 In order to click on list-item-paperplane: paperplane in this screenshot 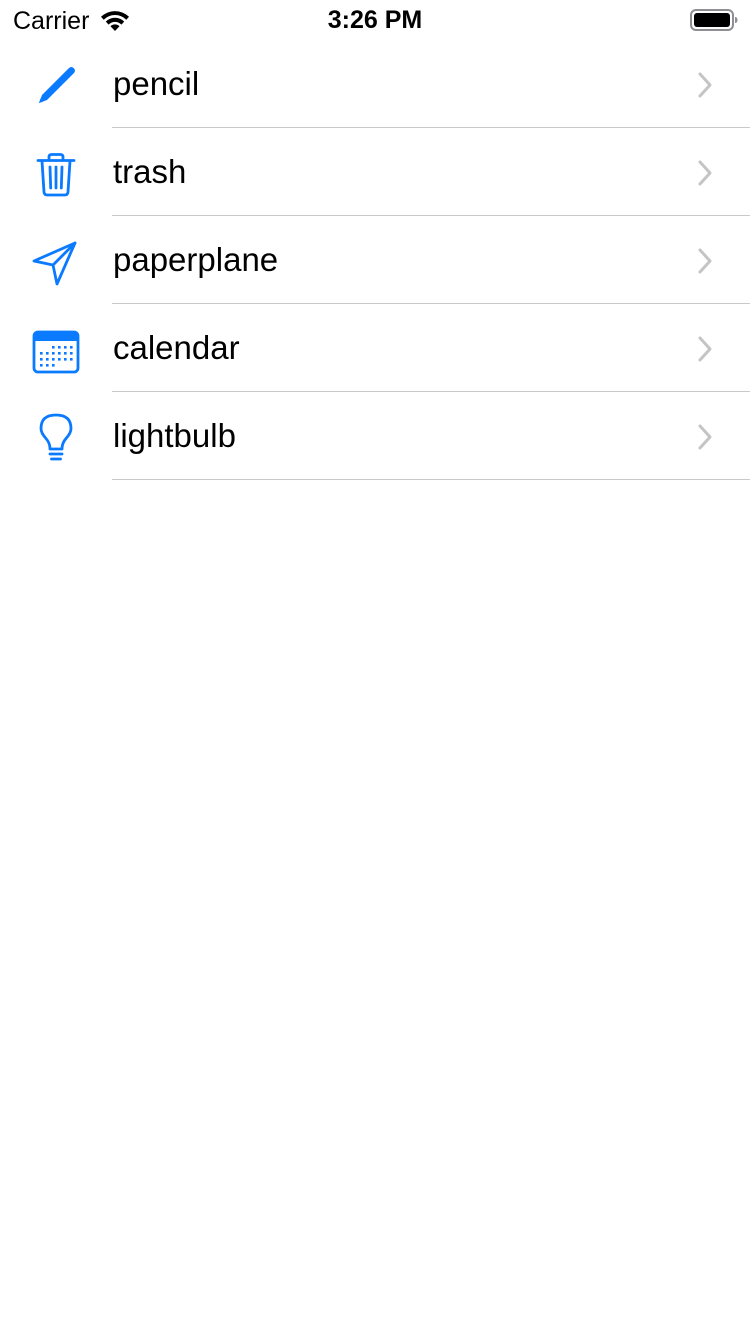, I will do `click(375, 260)`.